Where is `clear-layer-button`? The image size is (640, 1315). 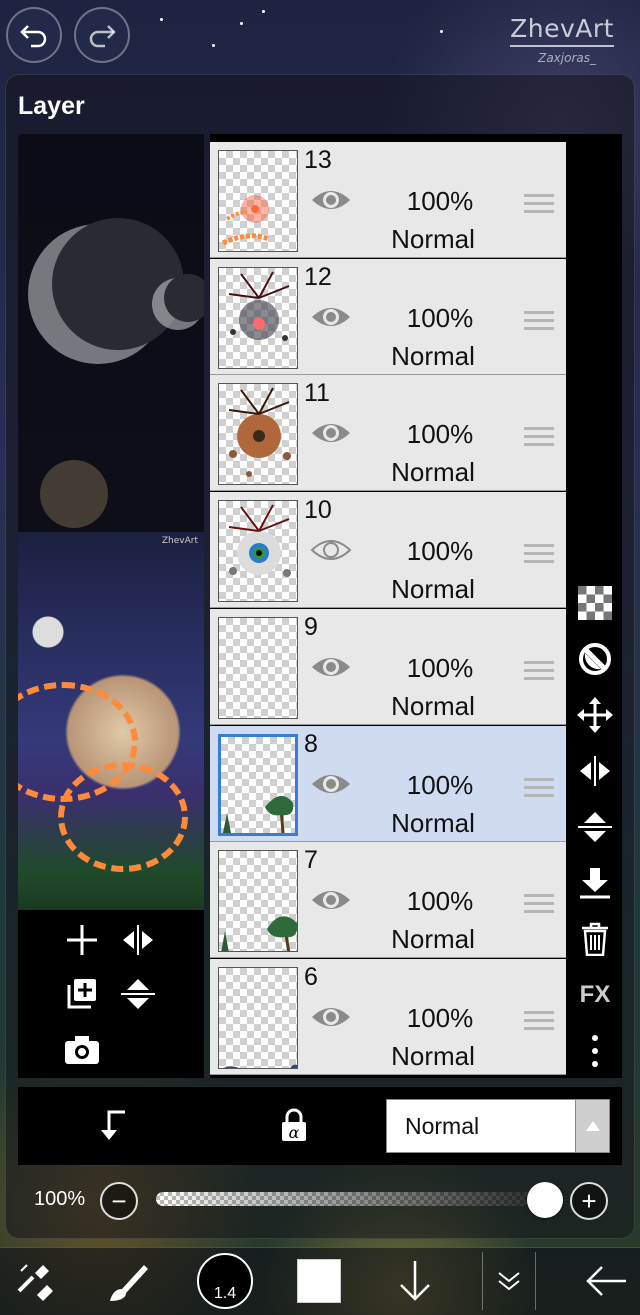
clear-layer-button is located at coordinates (595, 659).